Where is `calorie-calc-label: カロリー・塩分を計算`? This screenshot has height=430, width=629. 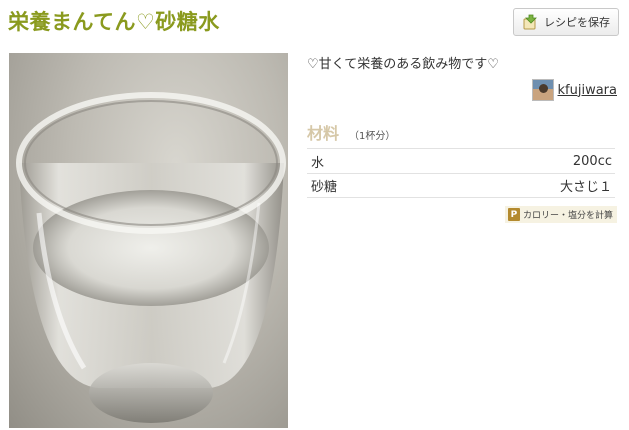
calorie-calc-label: カロリー・塩分を計算 is located at coordinates (567, 216).